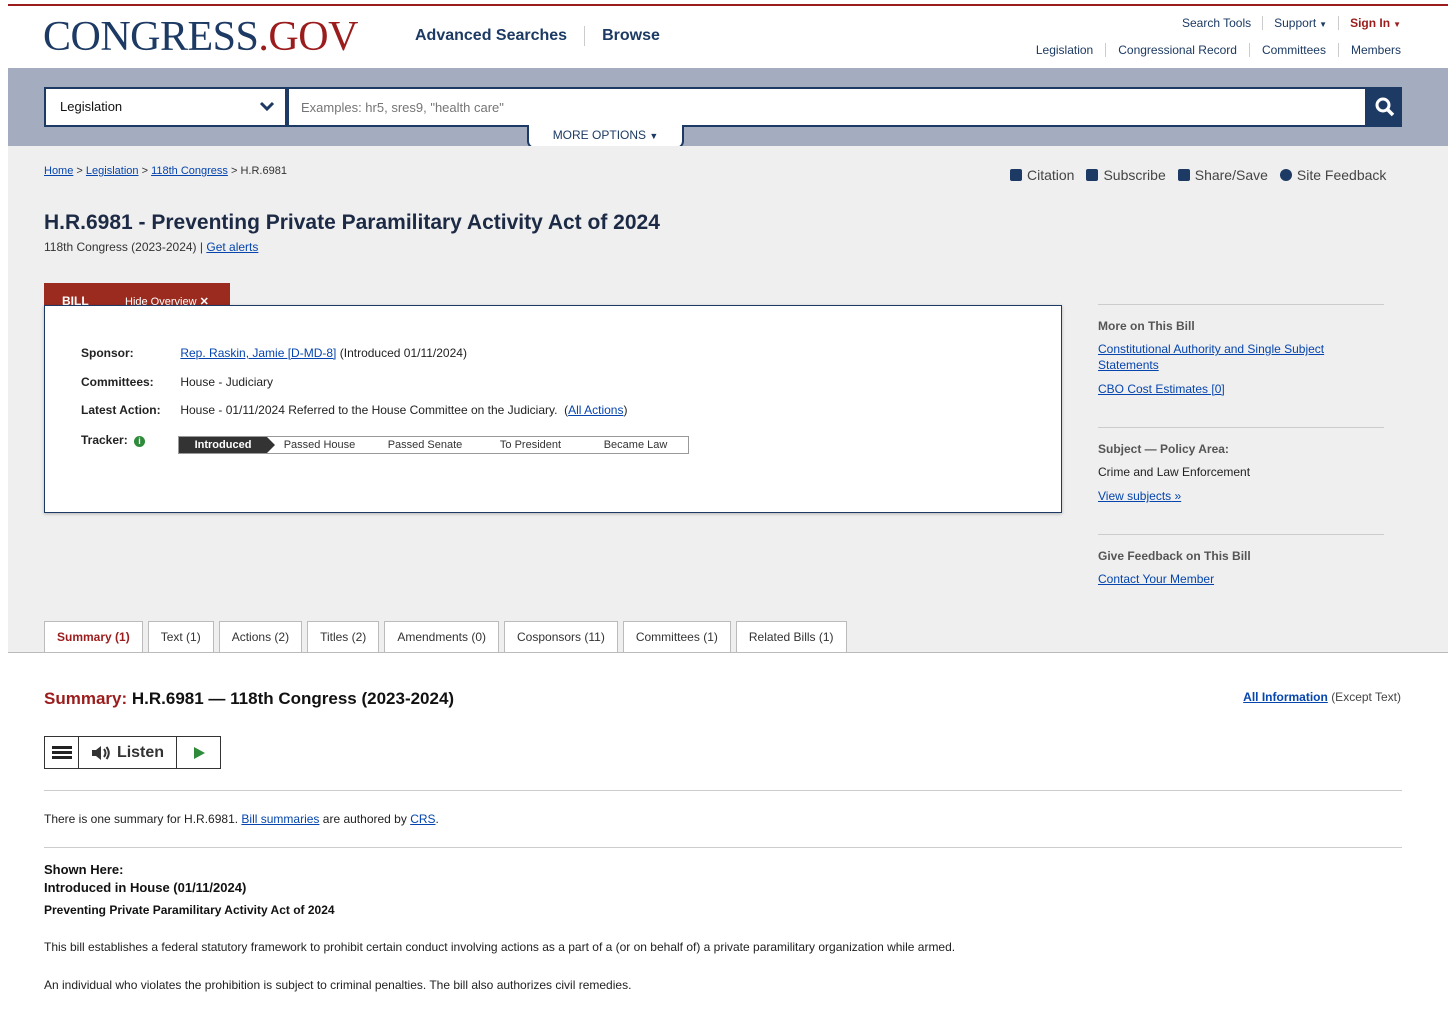 This screenshot has height=1020, width=1456. Describe the element at coordinates (676, 637) in the screenshot. I see `tab-committees: Committees (1)` at that location.